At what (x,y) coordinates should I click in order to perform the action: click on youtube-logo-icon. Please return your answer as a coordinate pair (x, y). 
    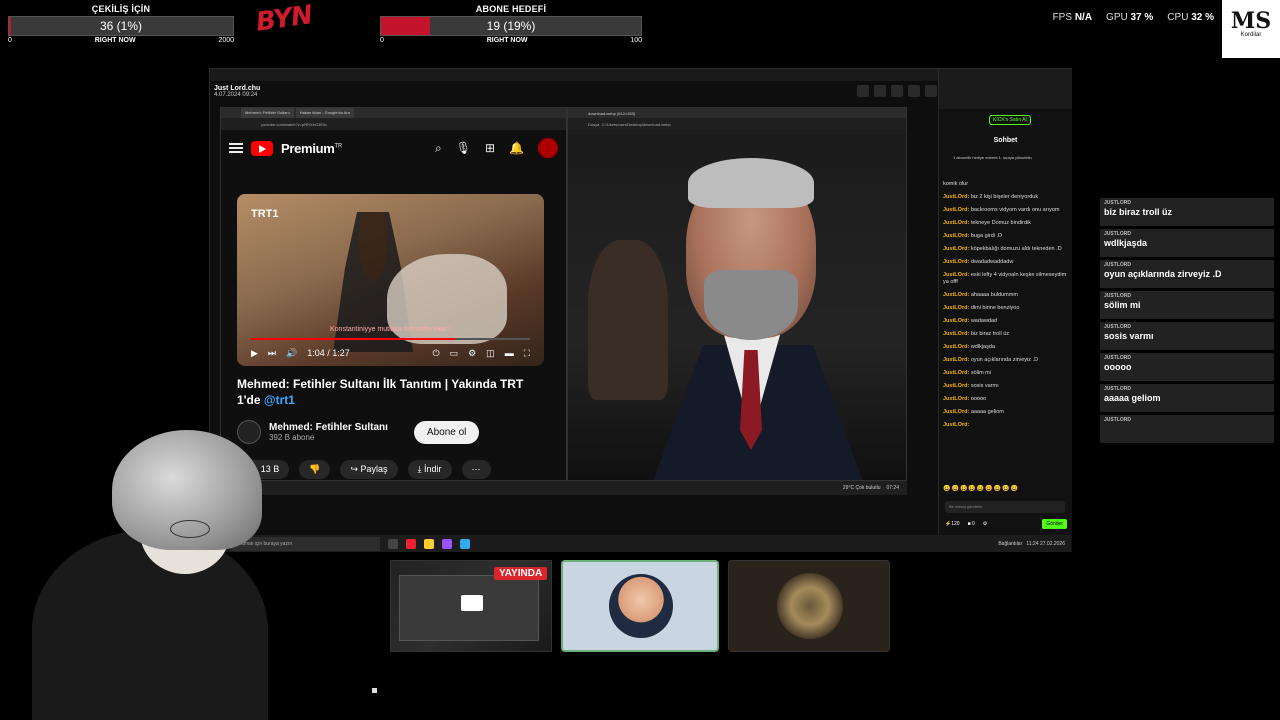
    Looking at the image, I should click on (262, 148).